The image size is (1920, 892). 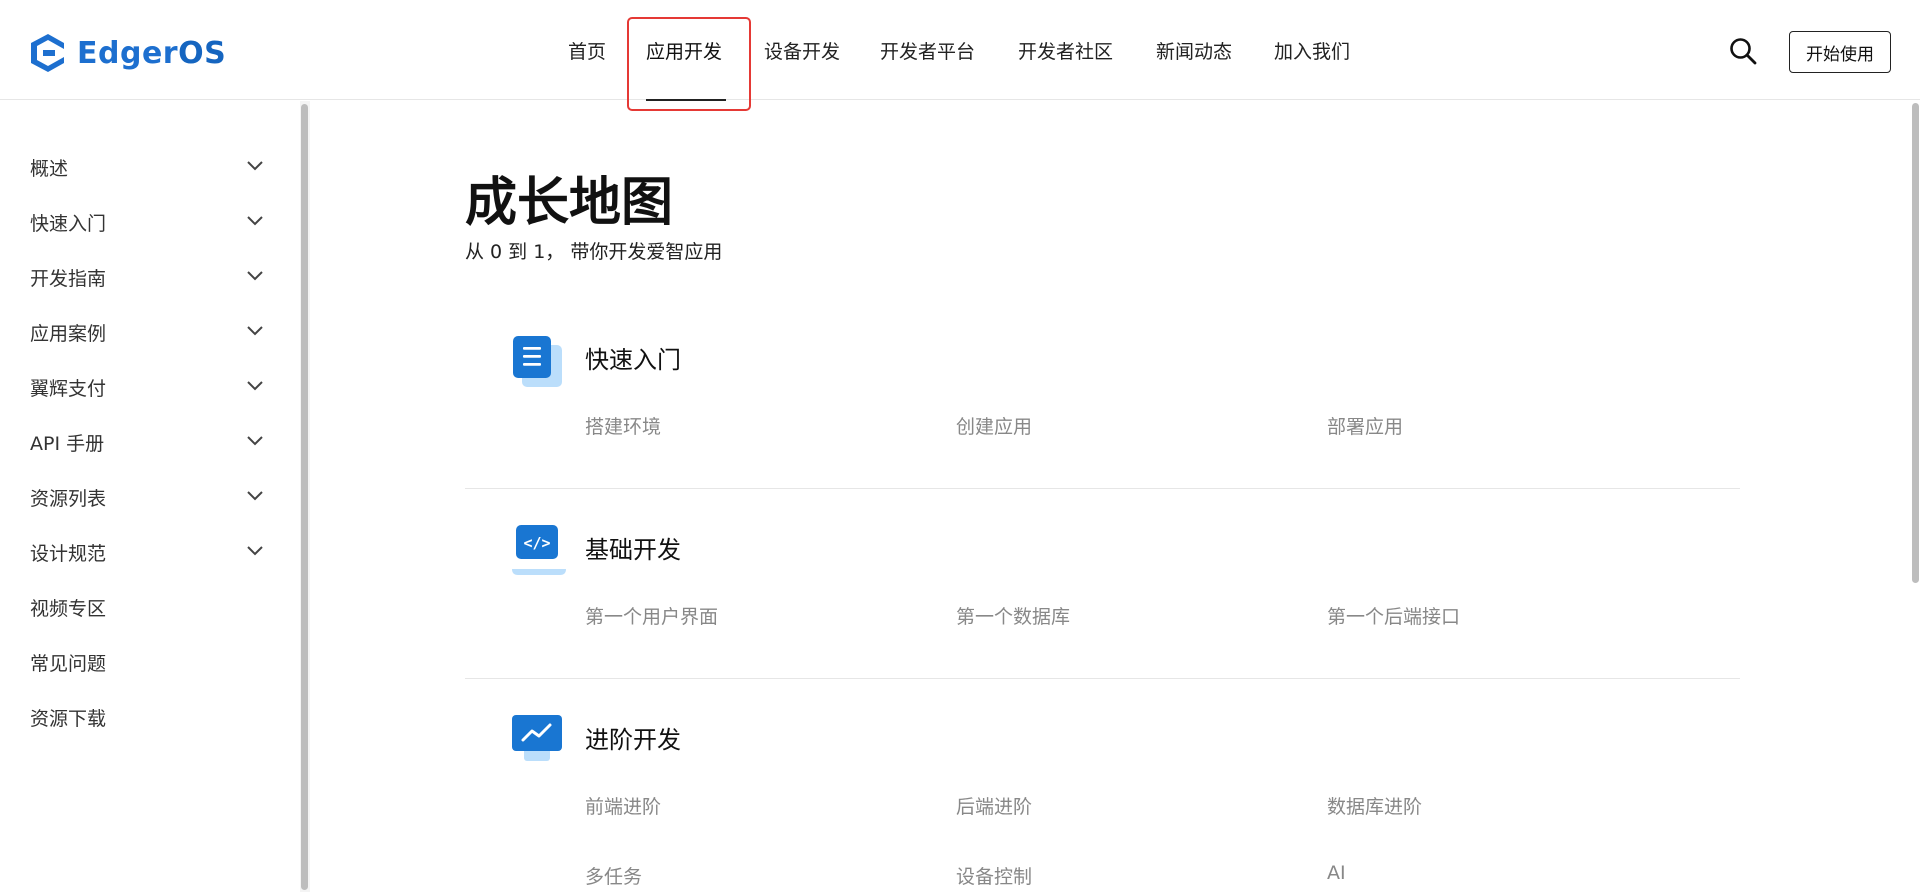 I want to click on sidebar-item-label: 开发指南, so click(x=68, y=279).